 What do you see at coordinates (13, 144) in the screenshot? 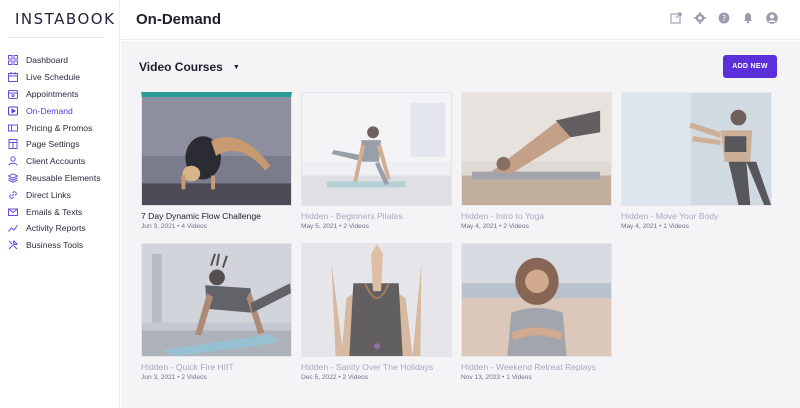
I see `page-icon` at bounding box center [13, 144].